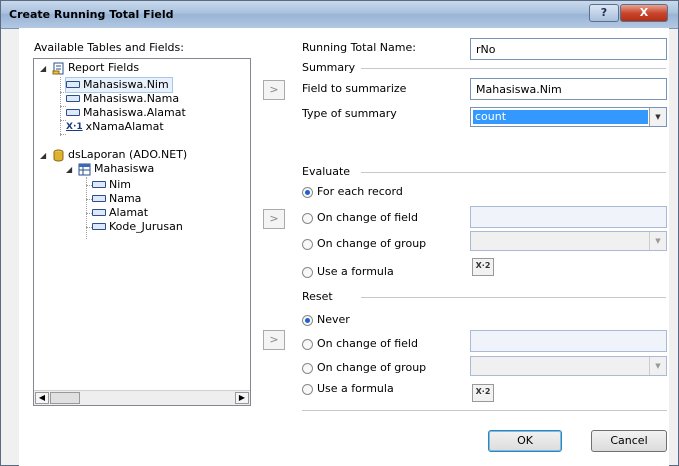 The height and width of the screenshot is (466, 679). Describe the element at coordinates (242, 398) in the screenshot. I see `scroll-right-icon: ▶` at that location.